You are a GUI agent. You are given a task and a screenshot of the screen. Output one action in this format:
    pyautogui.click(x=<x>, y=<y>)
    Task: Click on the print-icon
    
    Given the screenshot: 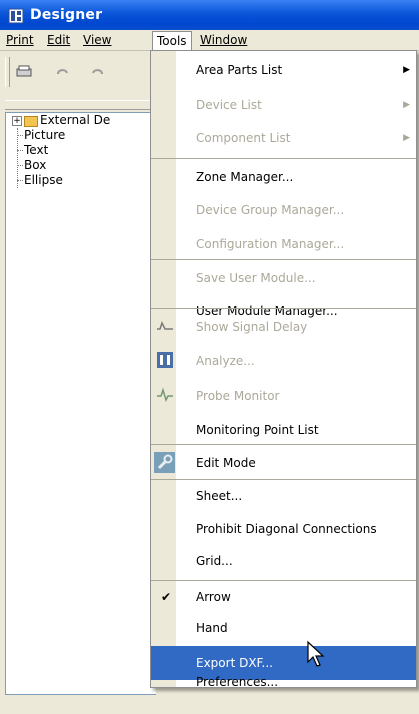 What is the action you would take?
    pyautogui.click(x=24, y=72)
    